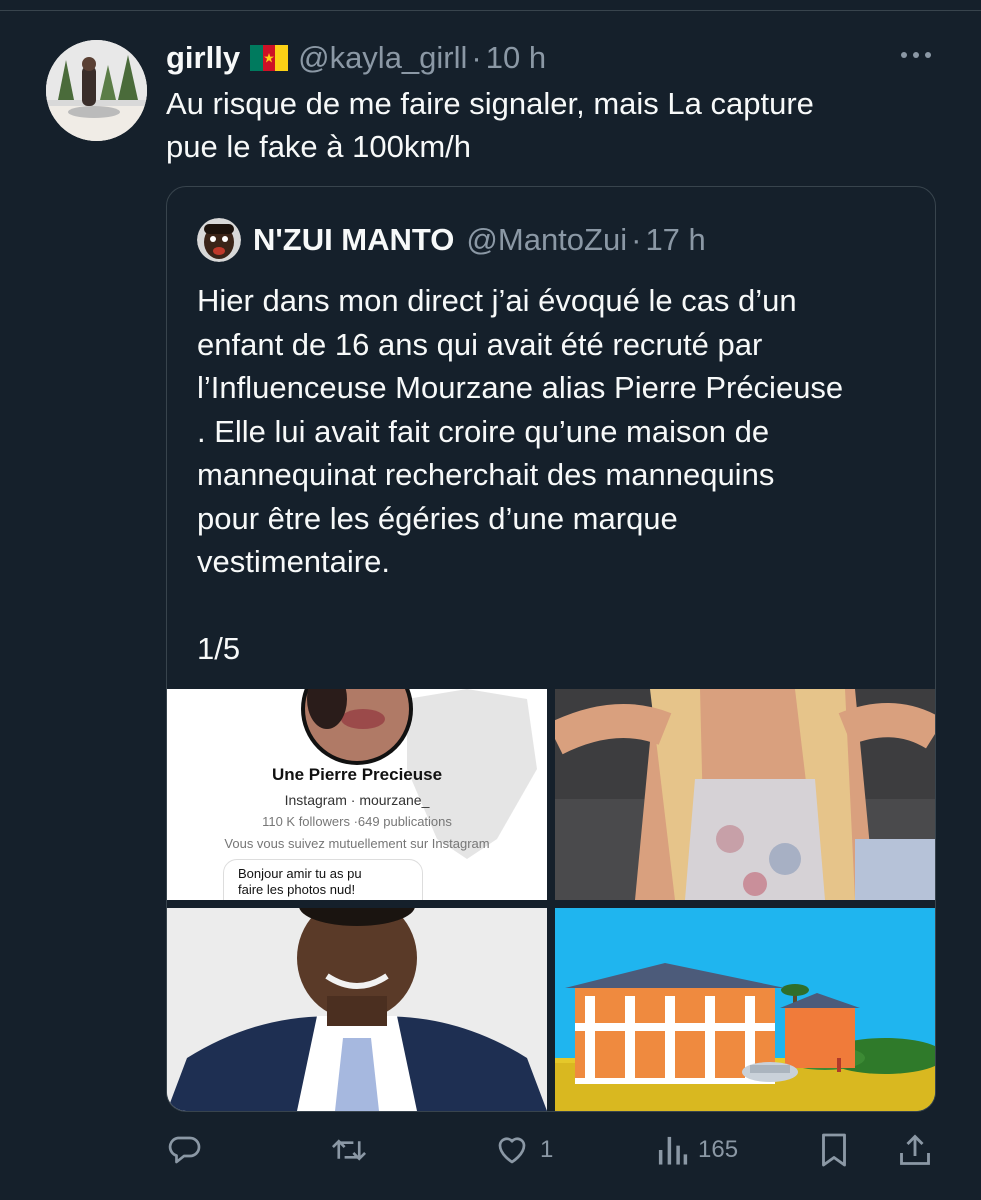  What do you see at coordinates (382, 58) in the screenshot?
I see `author-handle: @kayla_girll` at bounding box center [382, 58].